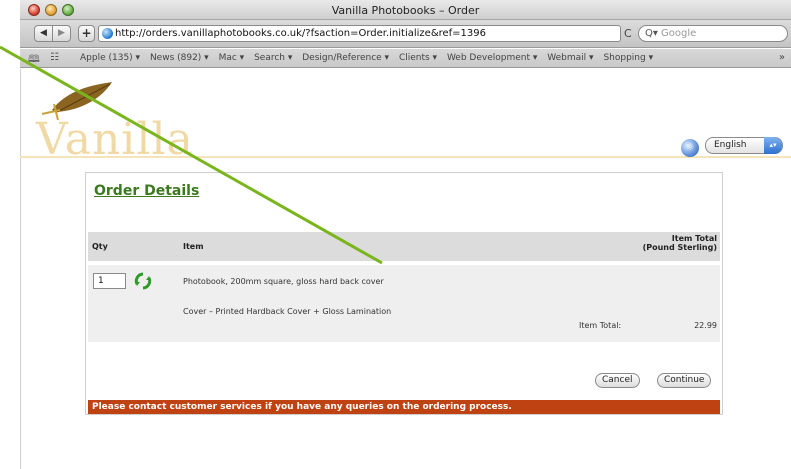  I want to click on item-total-value: 22.99, so click(705, 325).